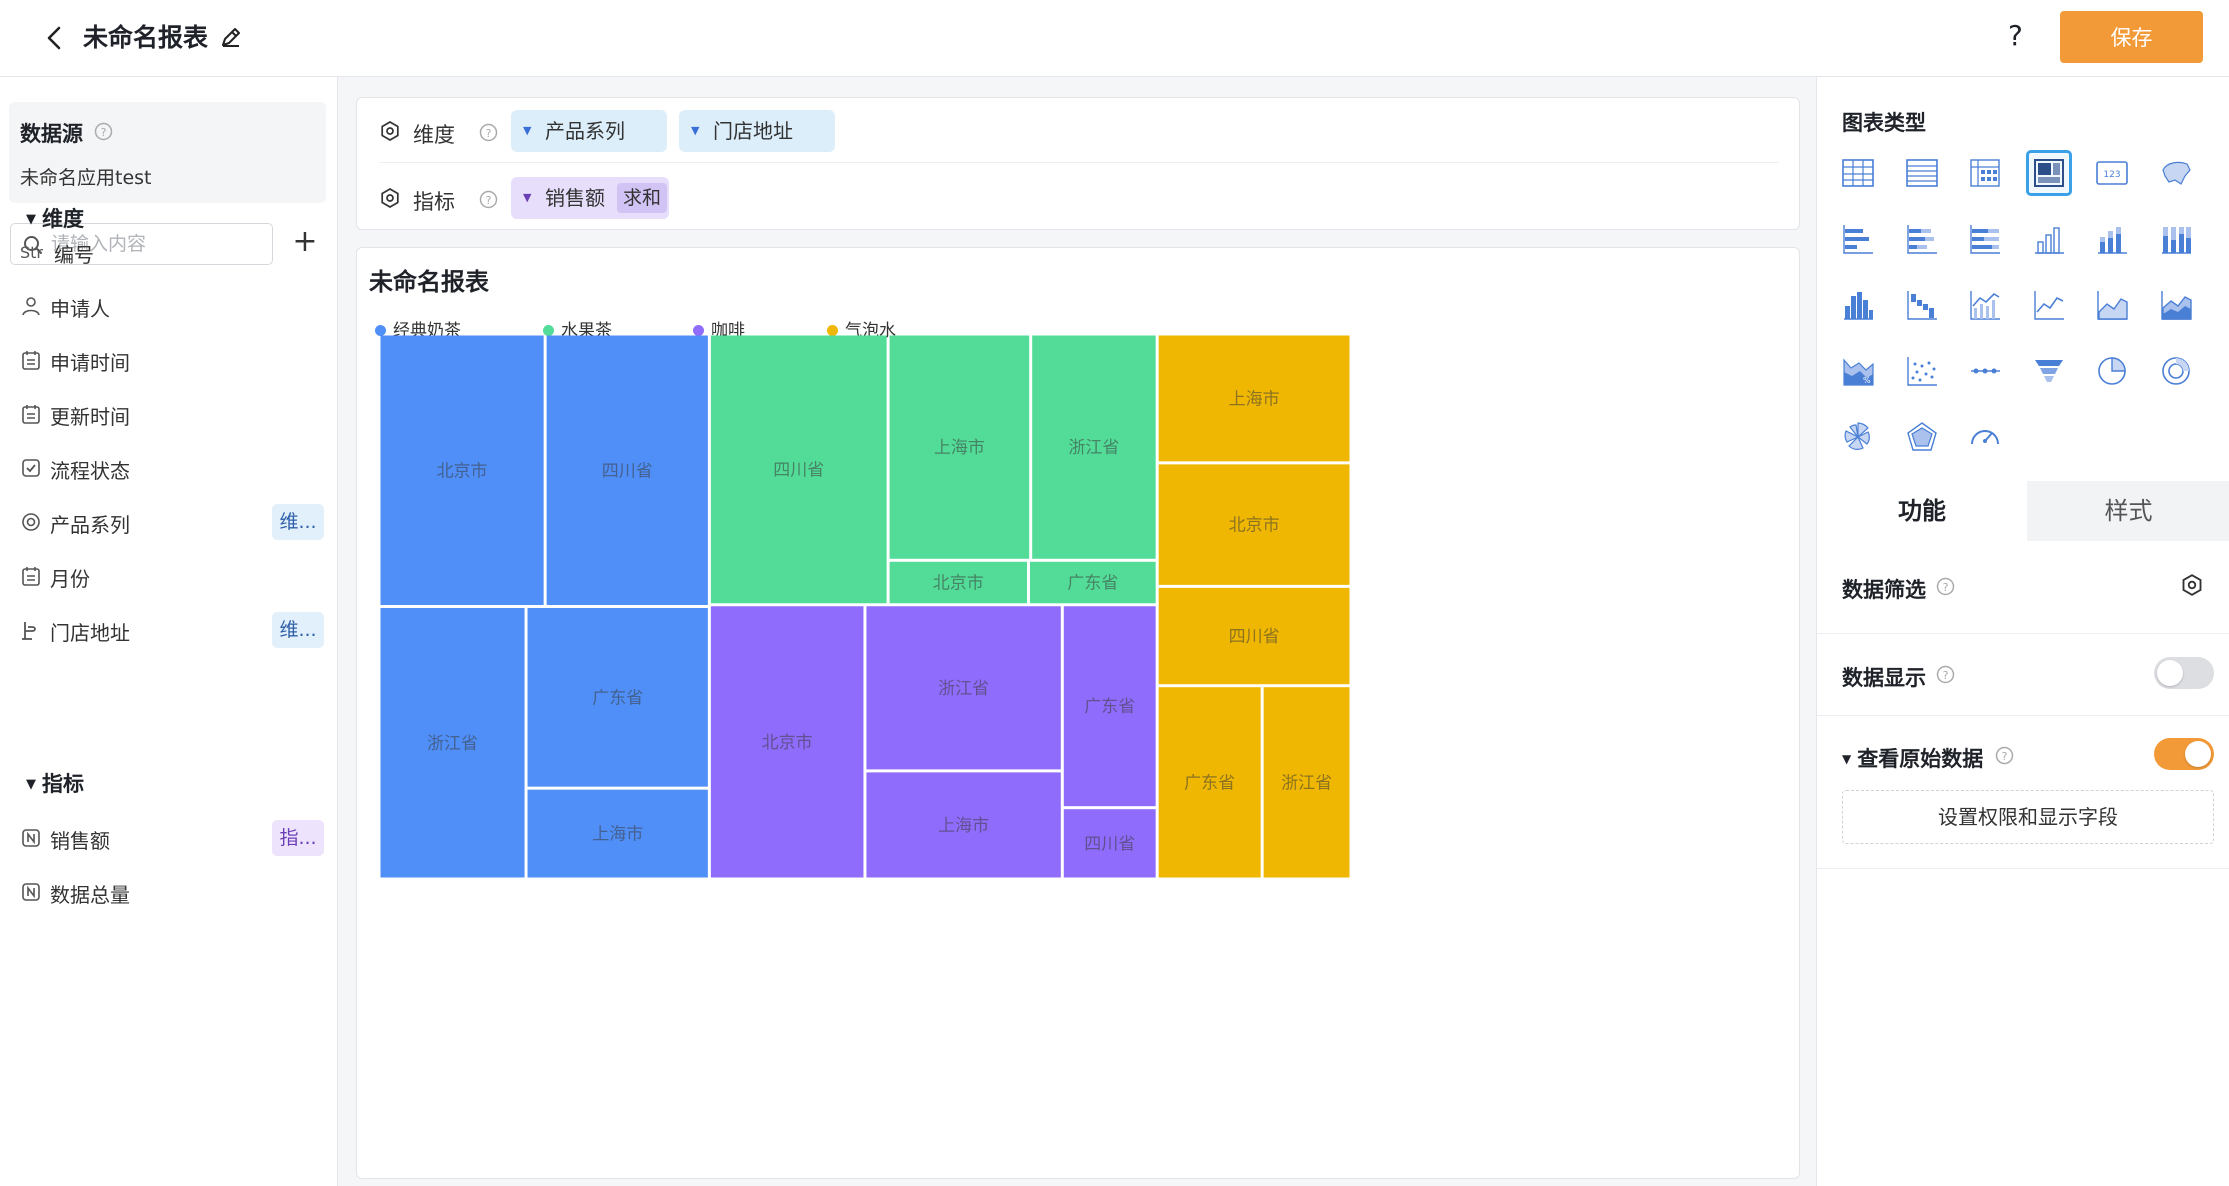 This screenshot has width=2229, height=1186. I want to click on back-icon, so click(55, 38).